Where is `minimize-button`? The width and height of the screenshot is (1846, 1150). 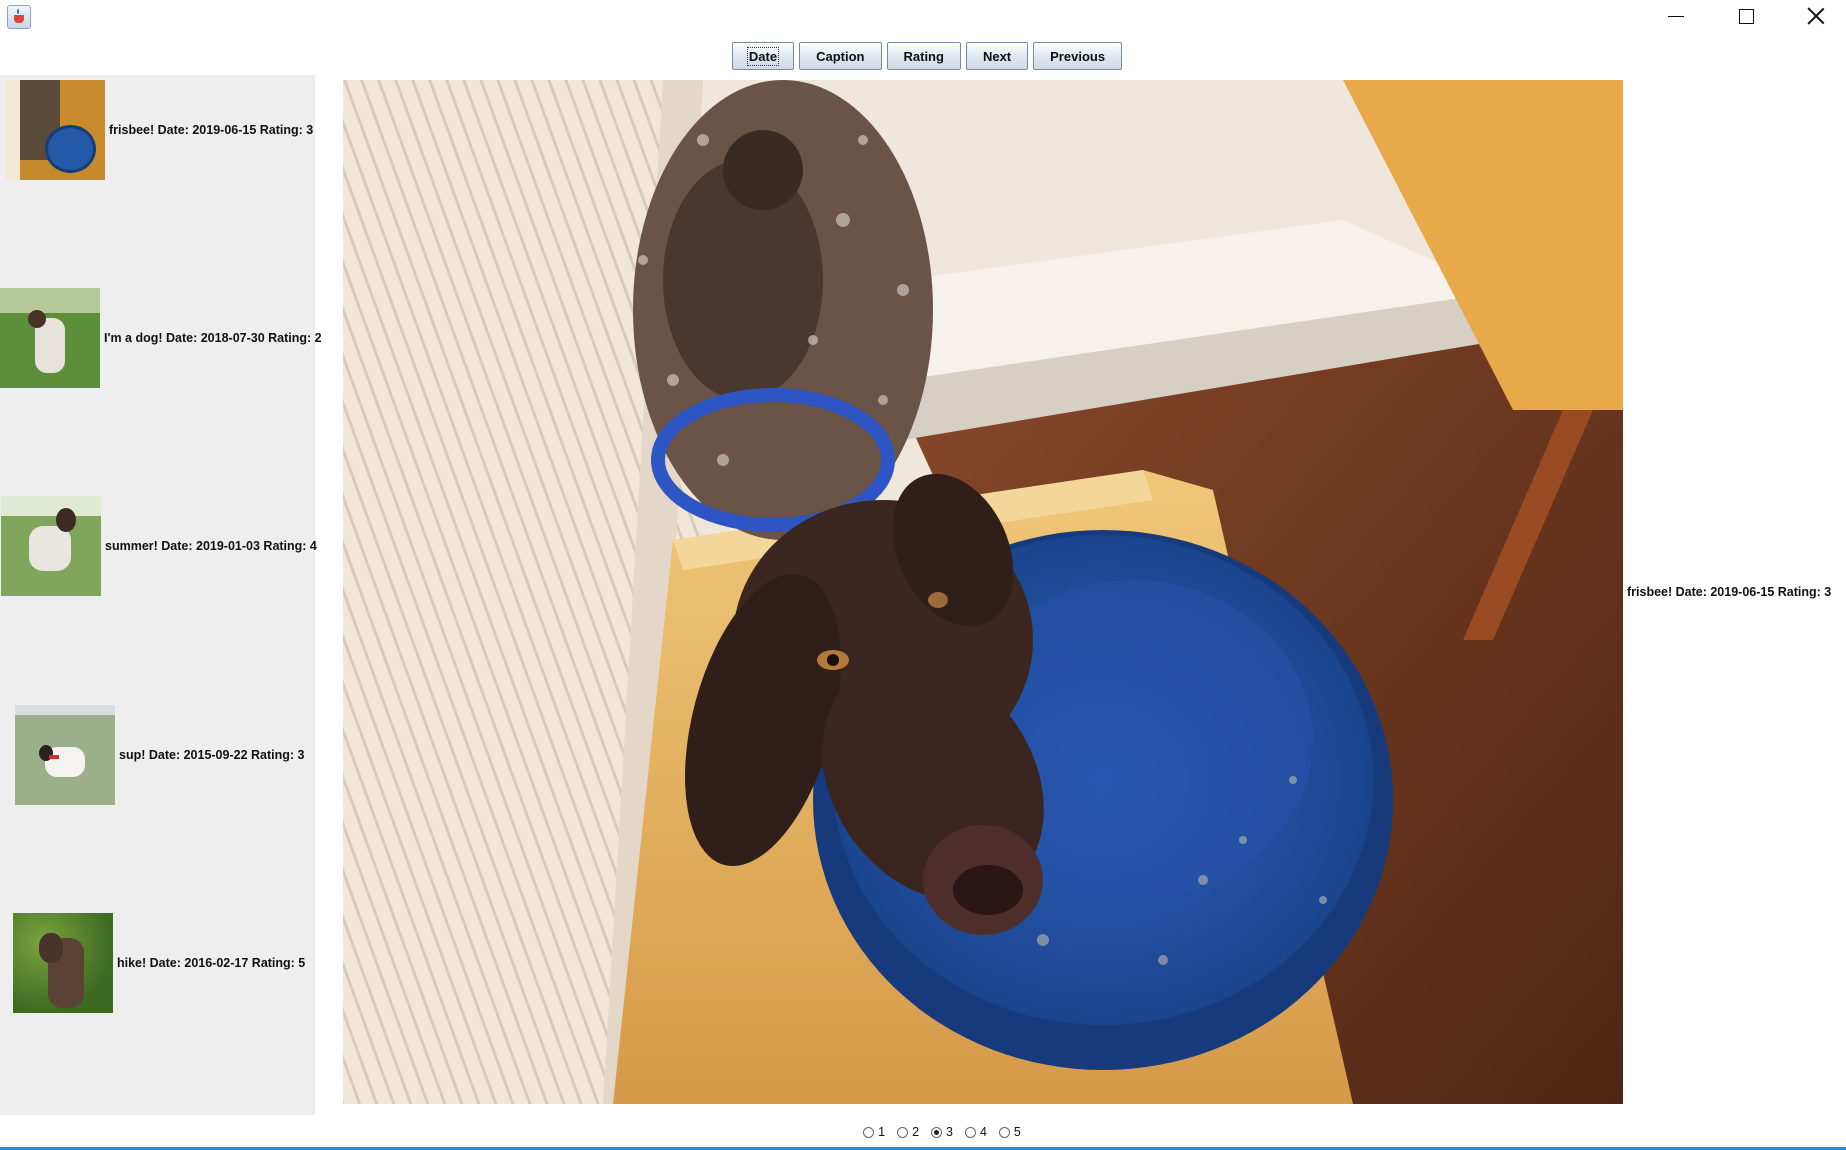
minimize-button is located at coordinates (1676, 16).